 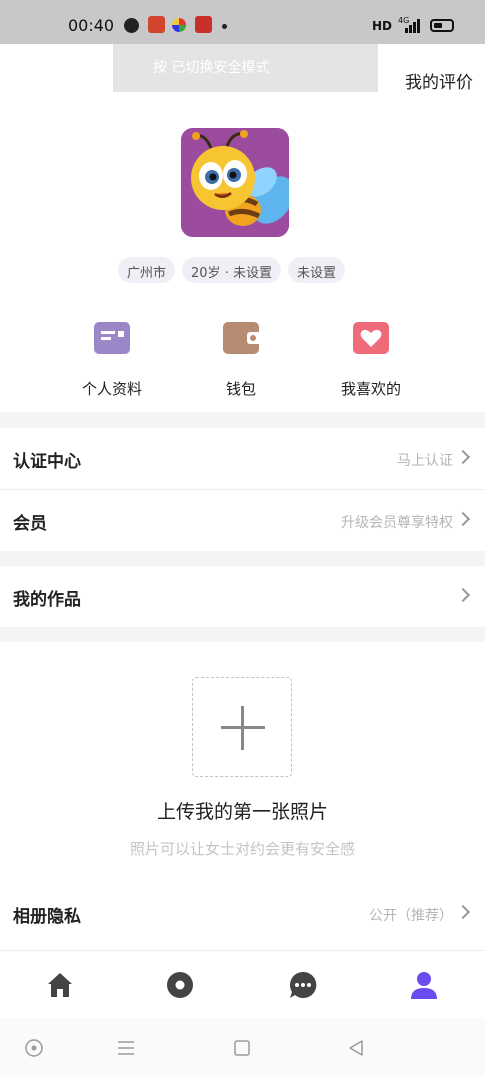 What do you see at coordinates (211, 68) in the screenshot?
I see `toast-text: 按 已切换安全模式` at bounding box center [211, 68].